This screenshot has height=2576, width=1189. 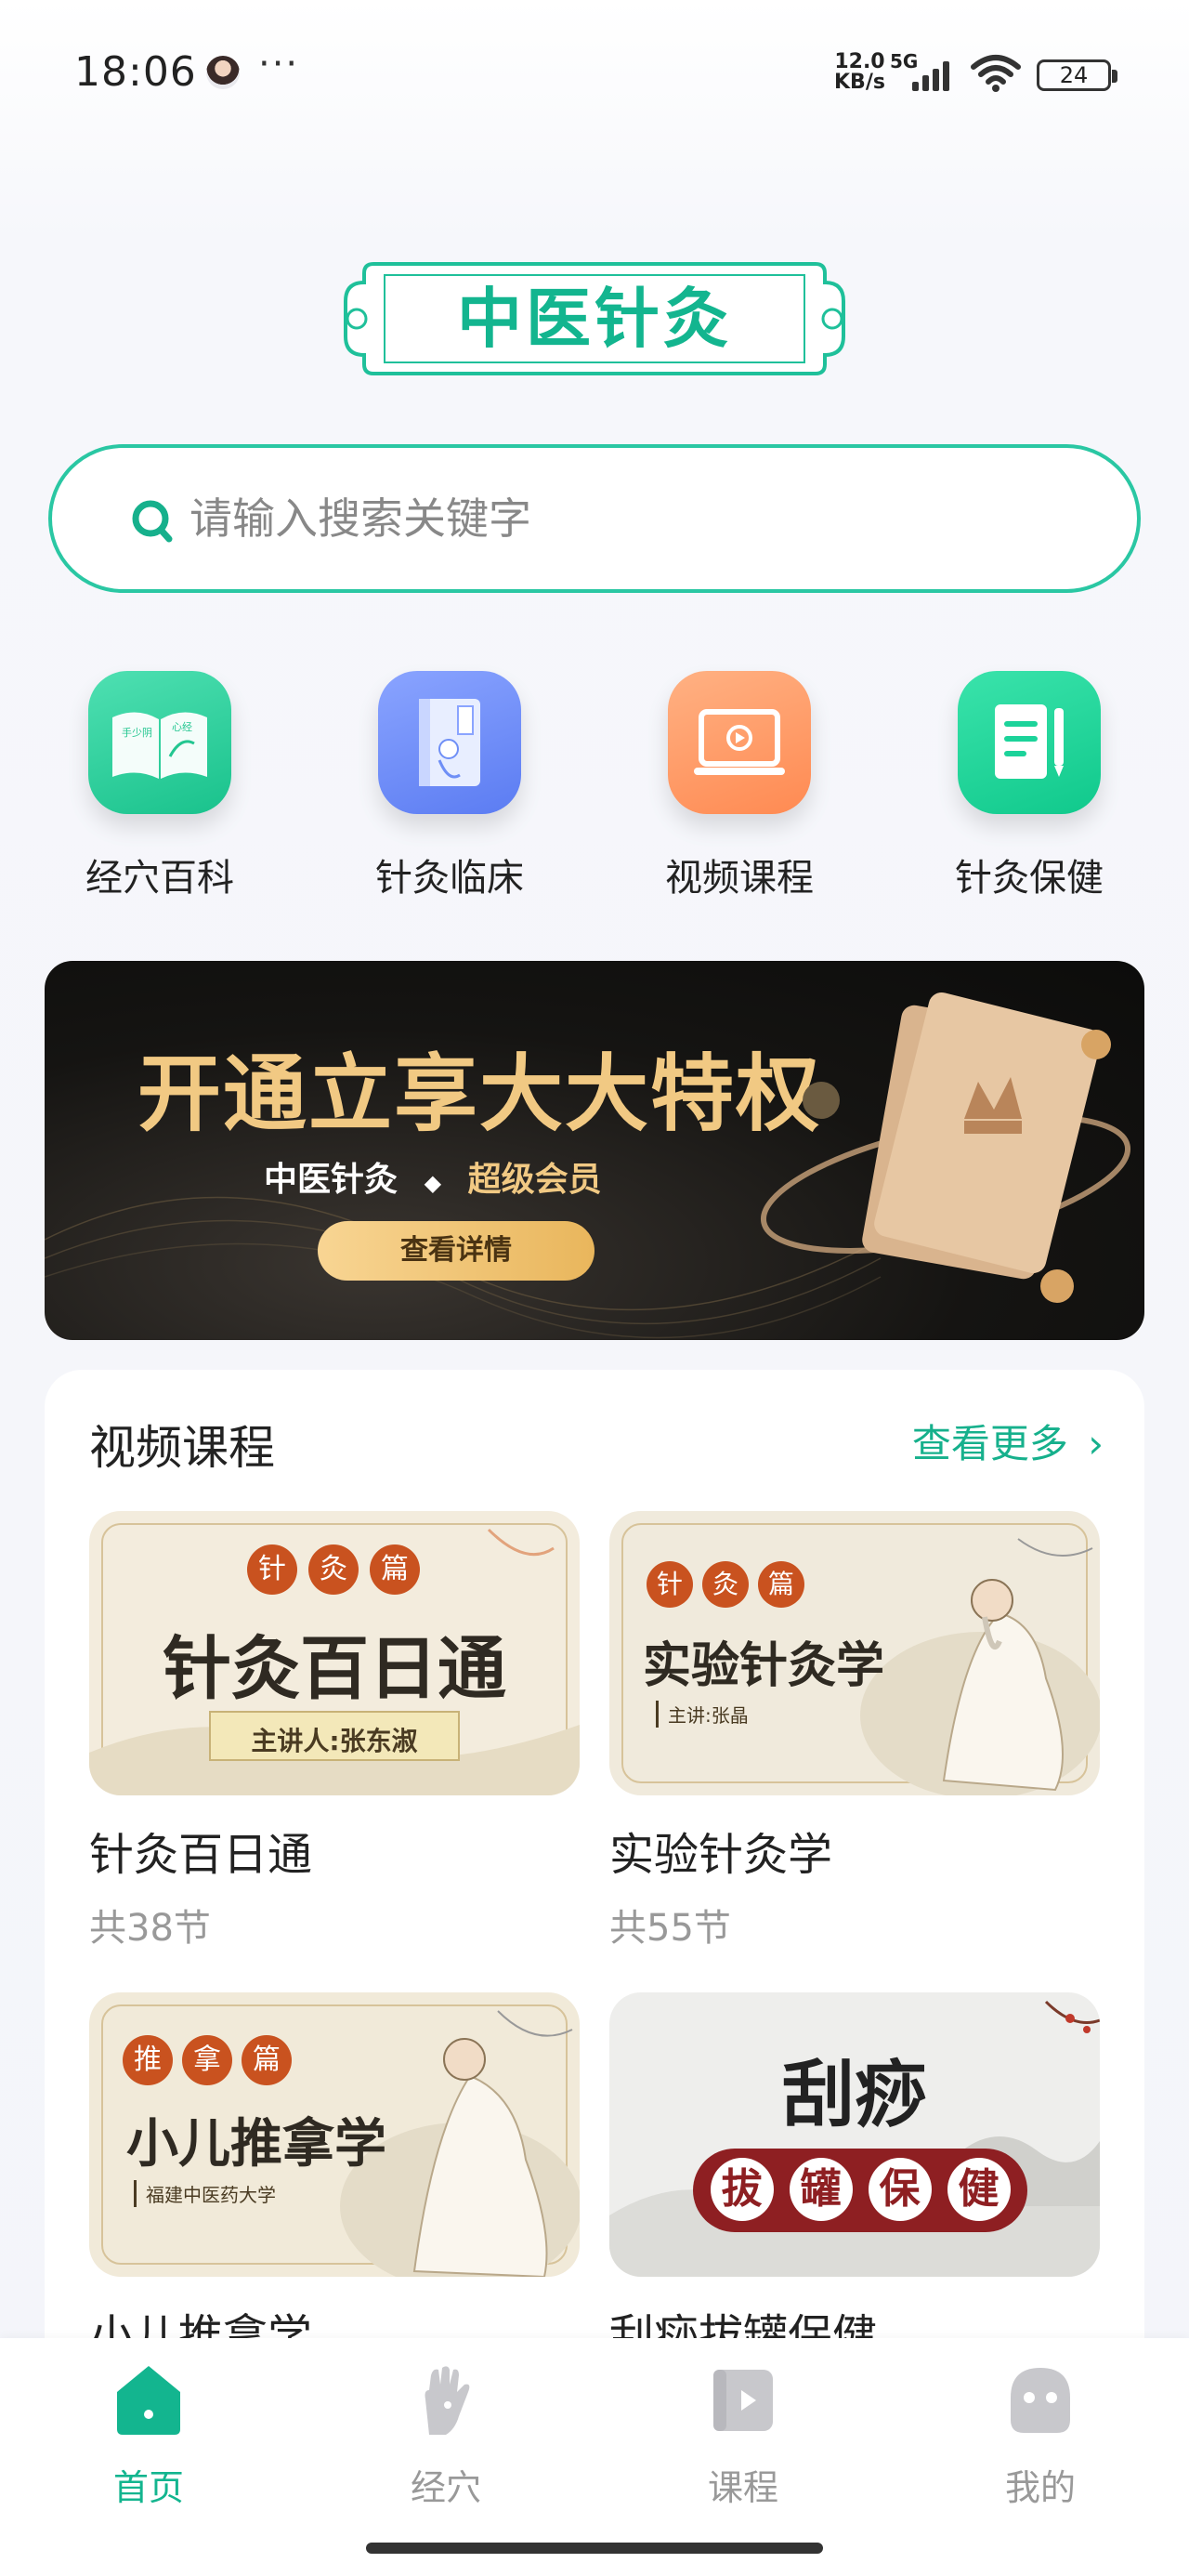 I want to click on signal-icon, so click(x=930, y=76).